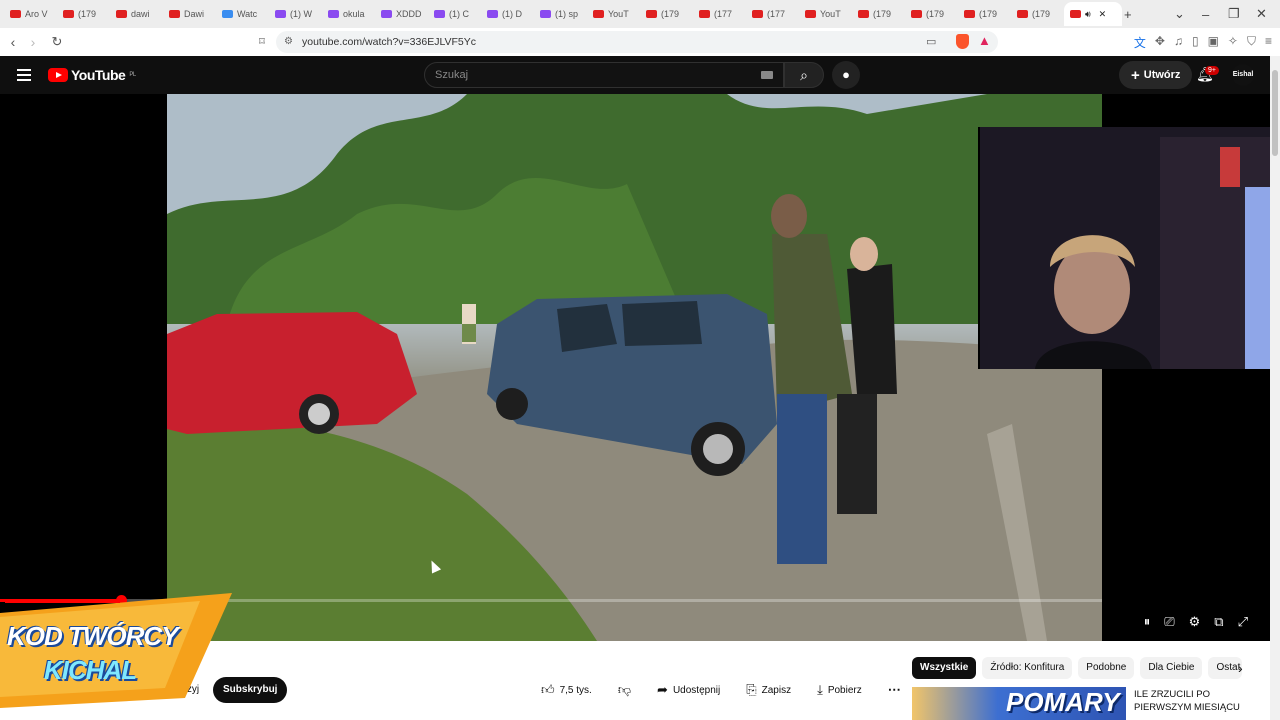 The height and width of the screenshot is (720, 1280). I want to click on microphone-icon: ●, so click(846, 74).